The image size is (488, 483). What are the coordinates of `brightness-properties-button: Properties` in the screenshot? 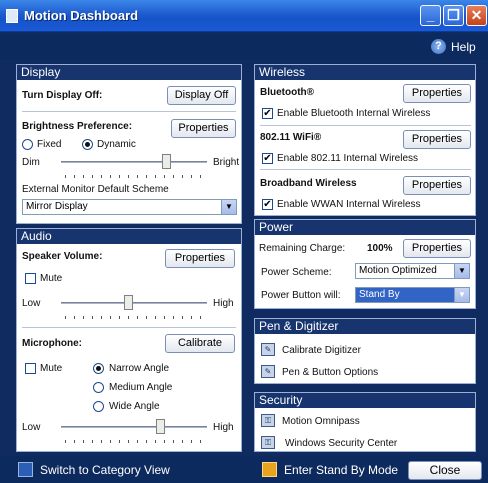 It's located at (203, 128).